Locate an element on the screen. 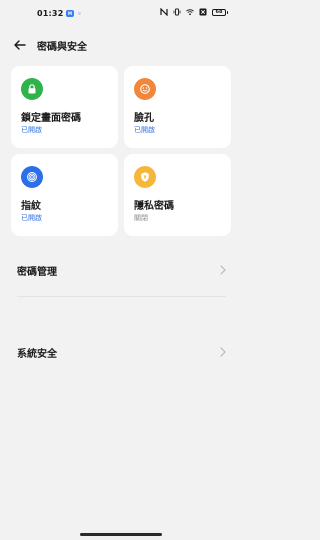  back-button is located at coordinates (20, 45).